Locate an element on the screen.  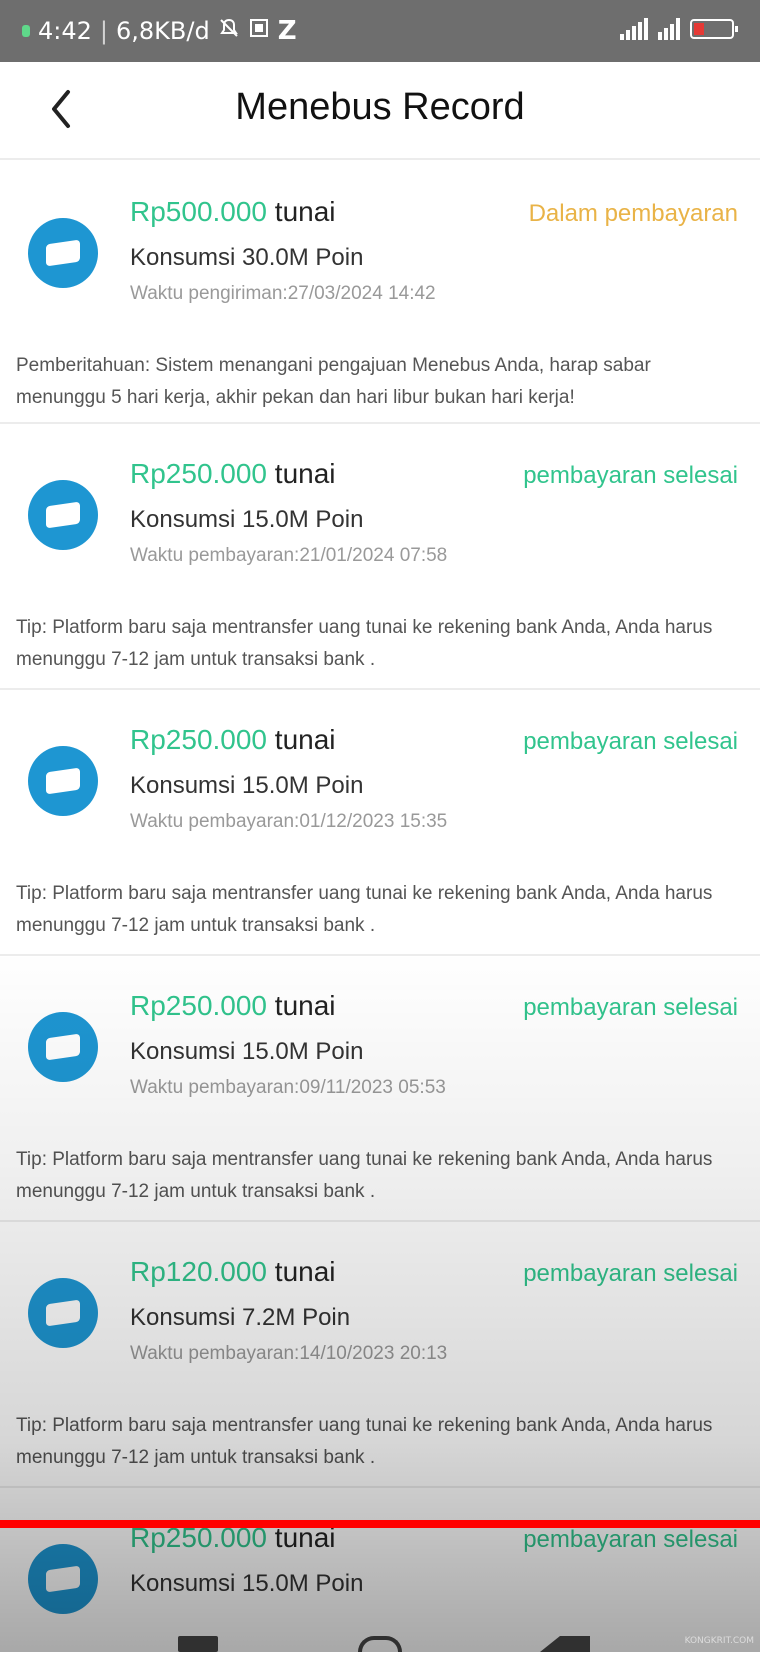
notification-app-icon is located at coordinates (259, 31).